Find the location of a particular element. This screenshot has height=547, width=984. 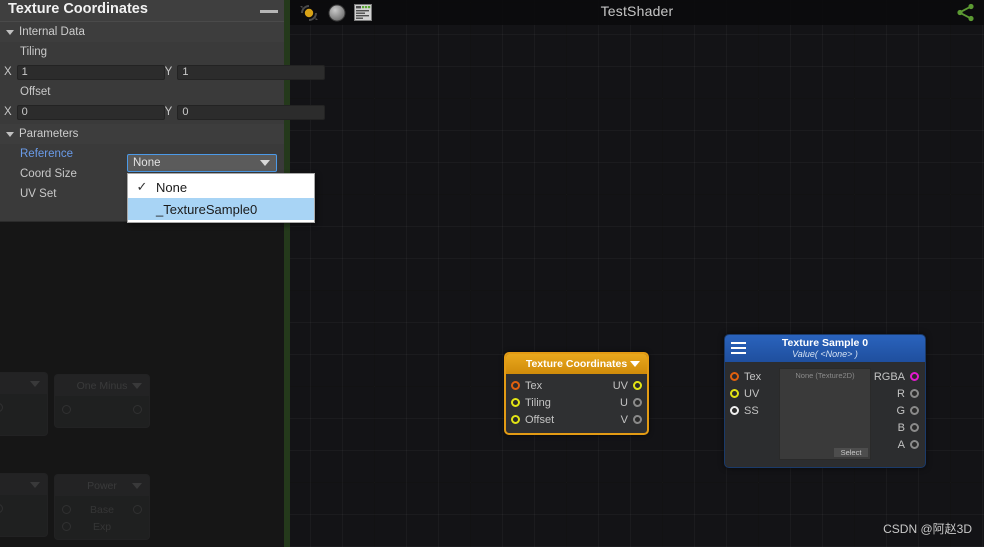

group-label-offset: Offset is located at coordinates (35, 92).